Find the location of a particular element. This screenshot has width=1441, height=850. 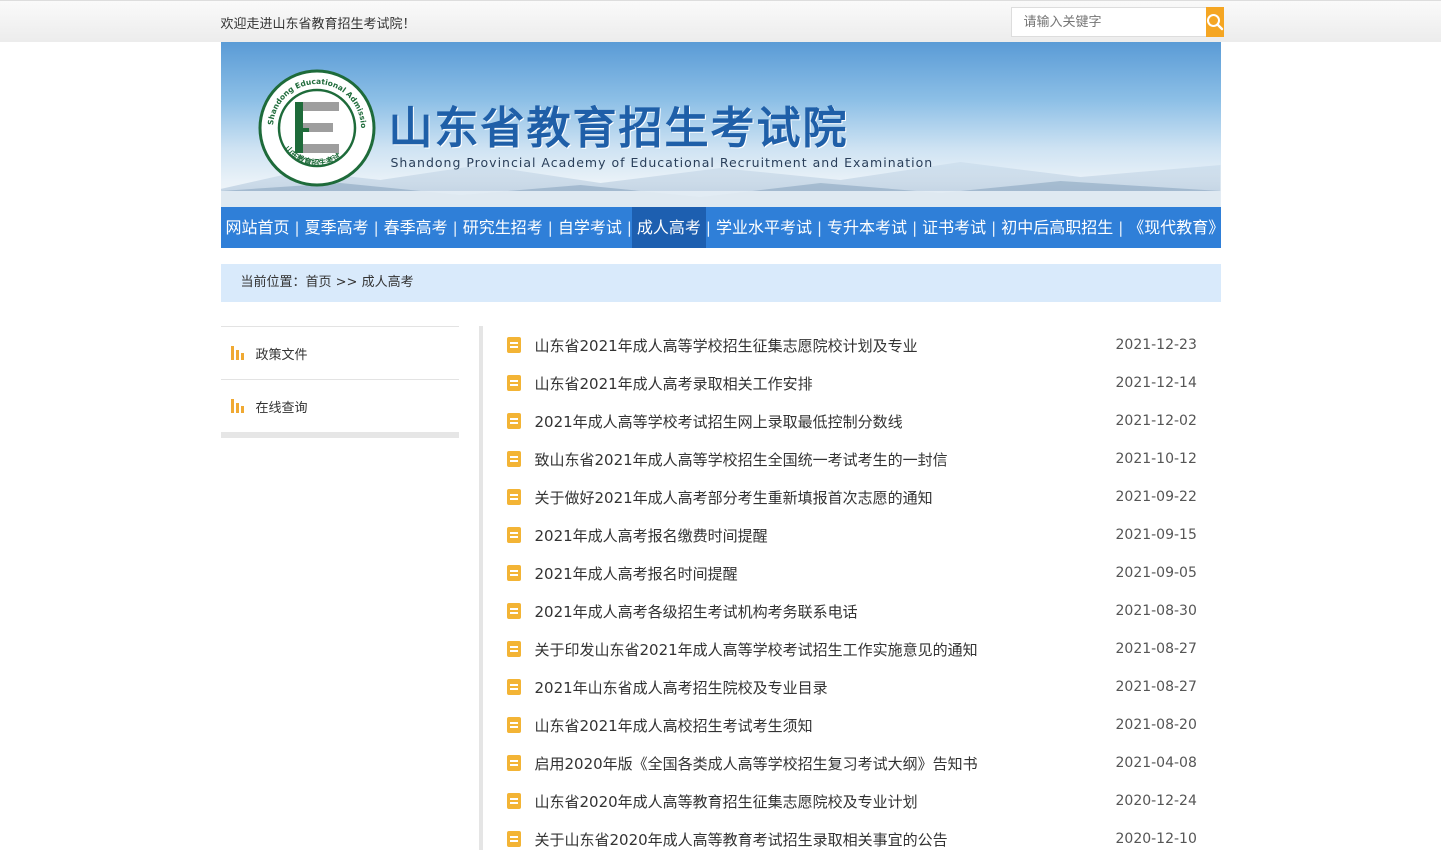

article-title: 山东省2021年成人高校招生考试考生须知 is located at coordinates (825, 725).